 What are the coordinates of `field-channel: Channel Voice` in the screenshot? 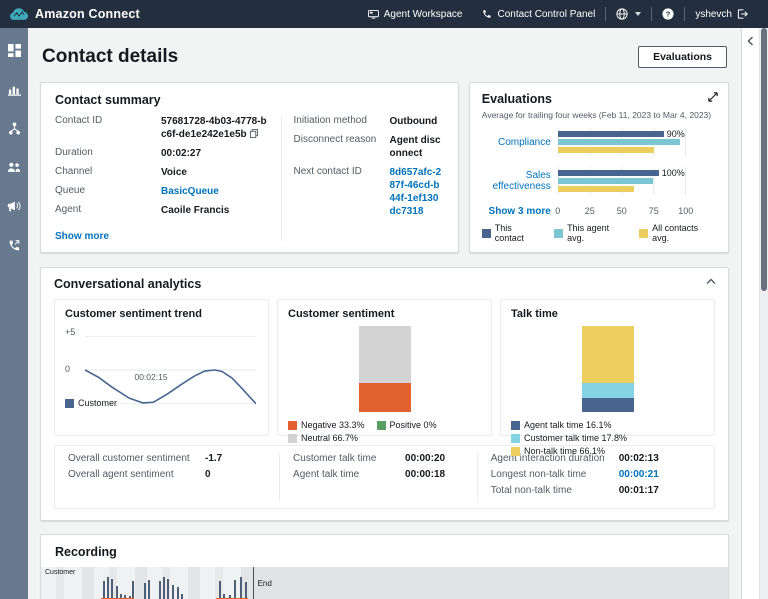 It's located at (121, 172).